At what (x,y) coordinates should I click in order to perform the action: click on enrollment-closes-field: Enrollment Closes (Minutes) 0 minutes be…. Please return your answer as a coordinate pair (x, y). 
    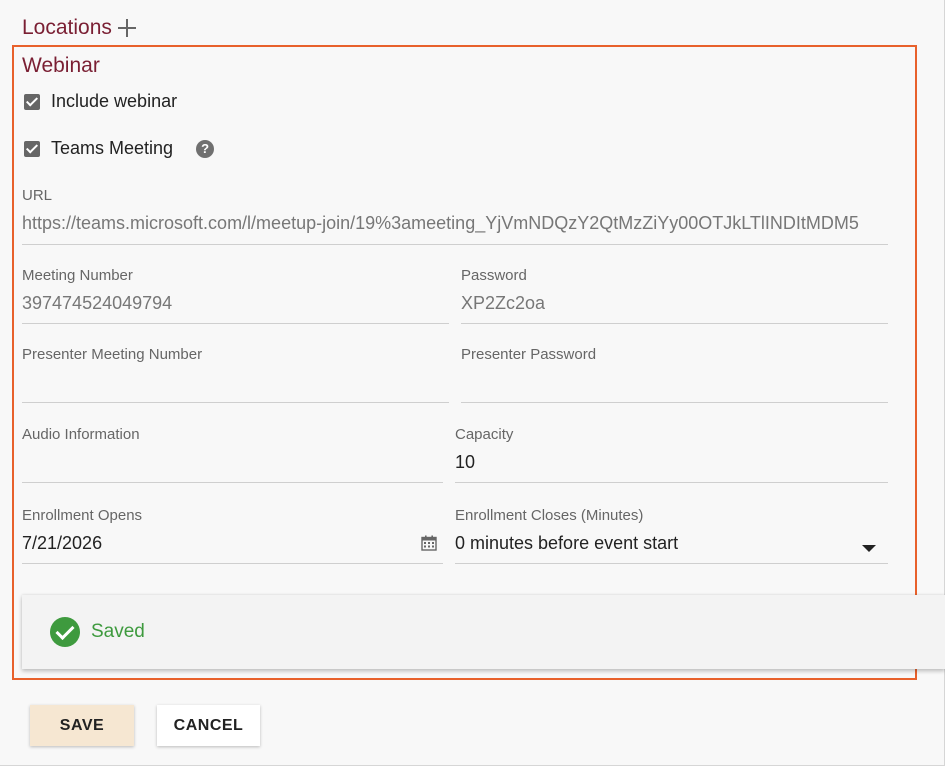
    Looking at the image, I should click on (671, 535).